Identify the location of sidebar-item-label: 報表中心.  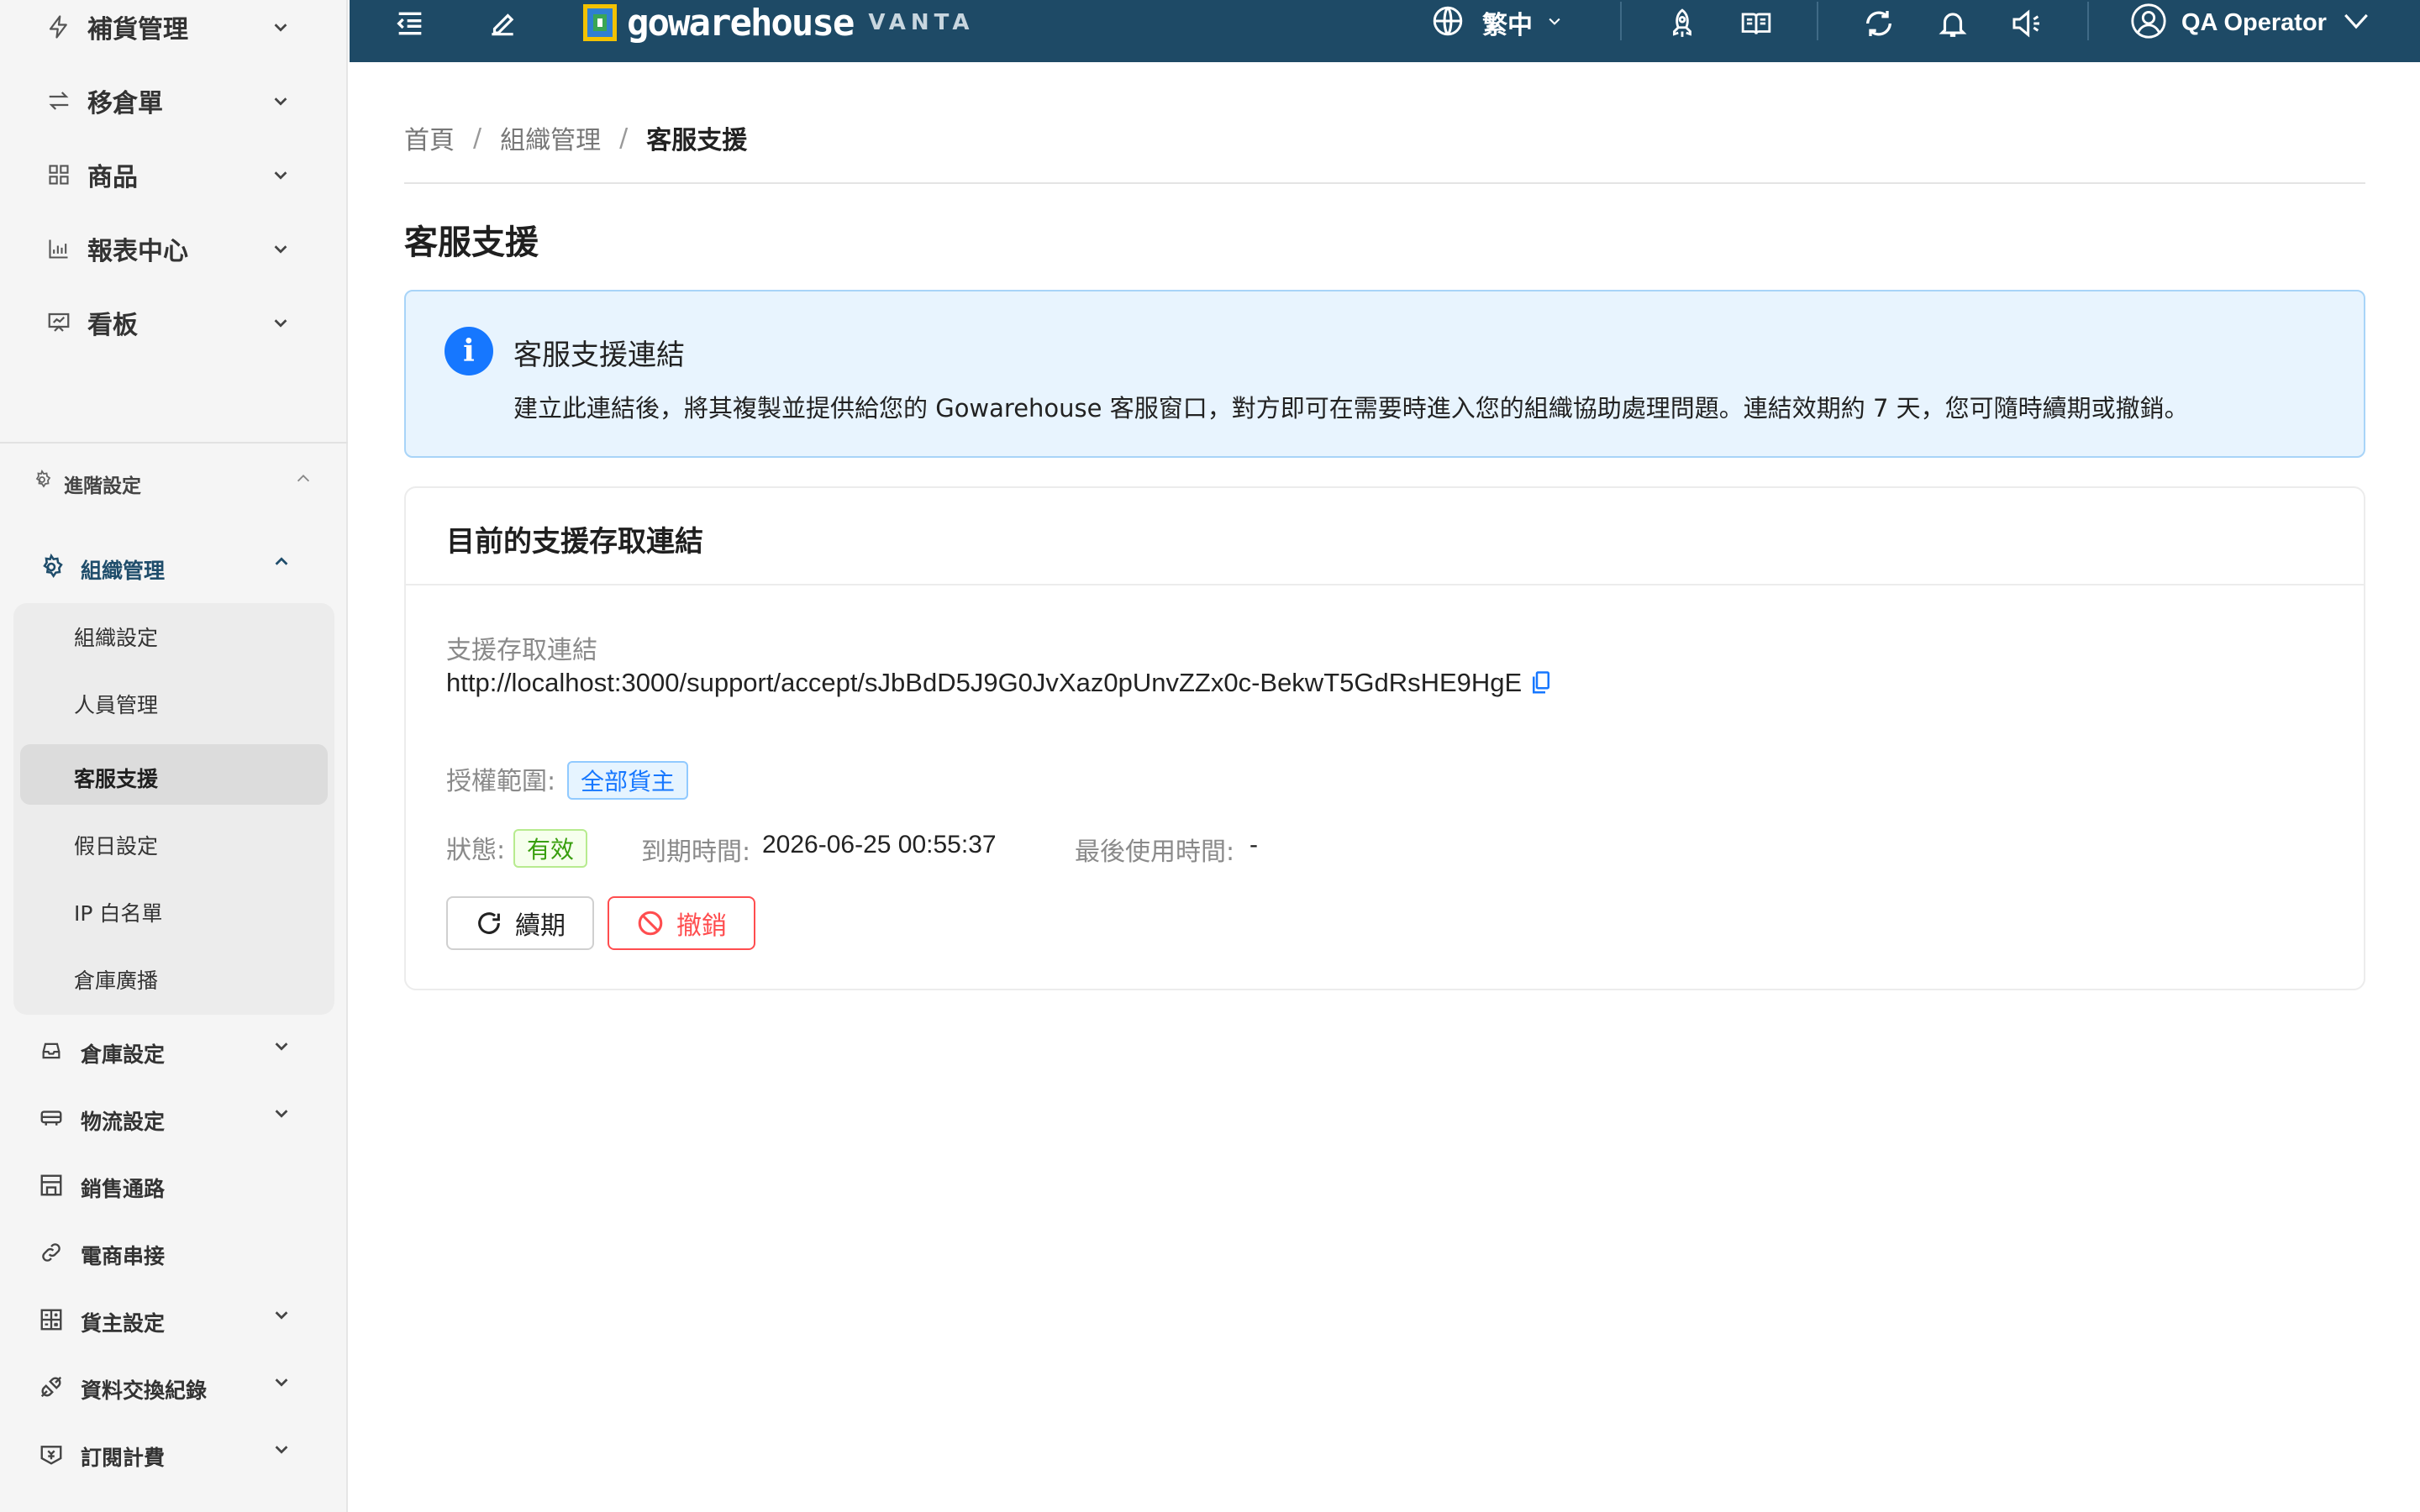
(138, 251).